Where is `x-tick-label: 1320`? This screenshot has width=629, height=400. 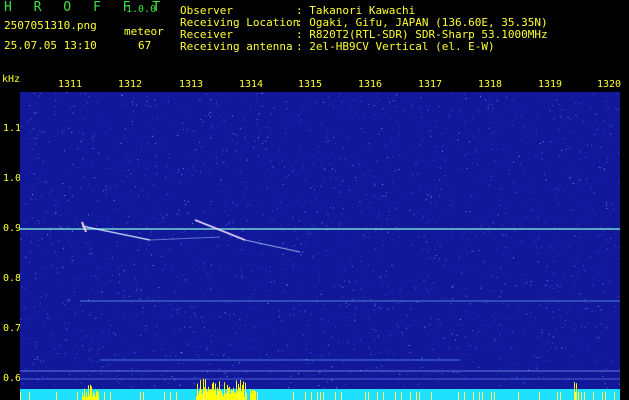
x-tick-label: 1320 is located at coordinates (609, 84).